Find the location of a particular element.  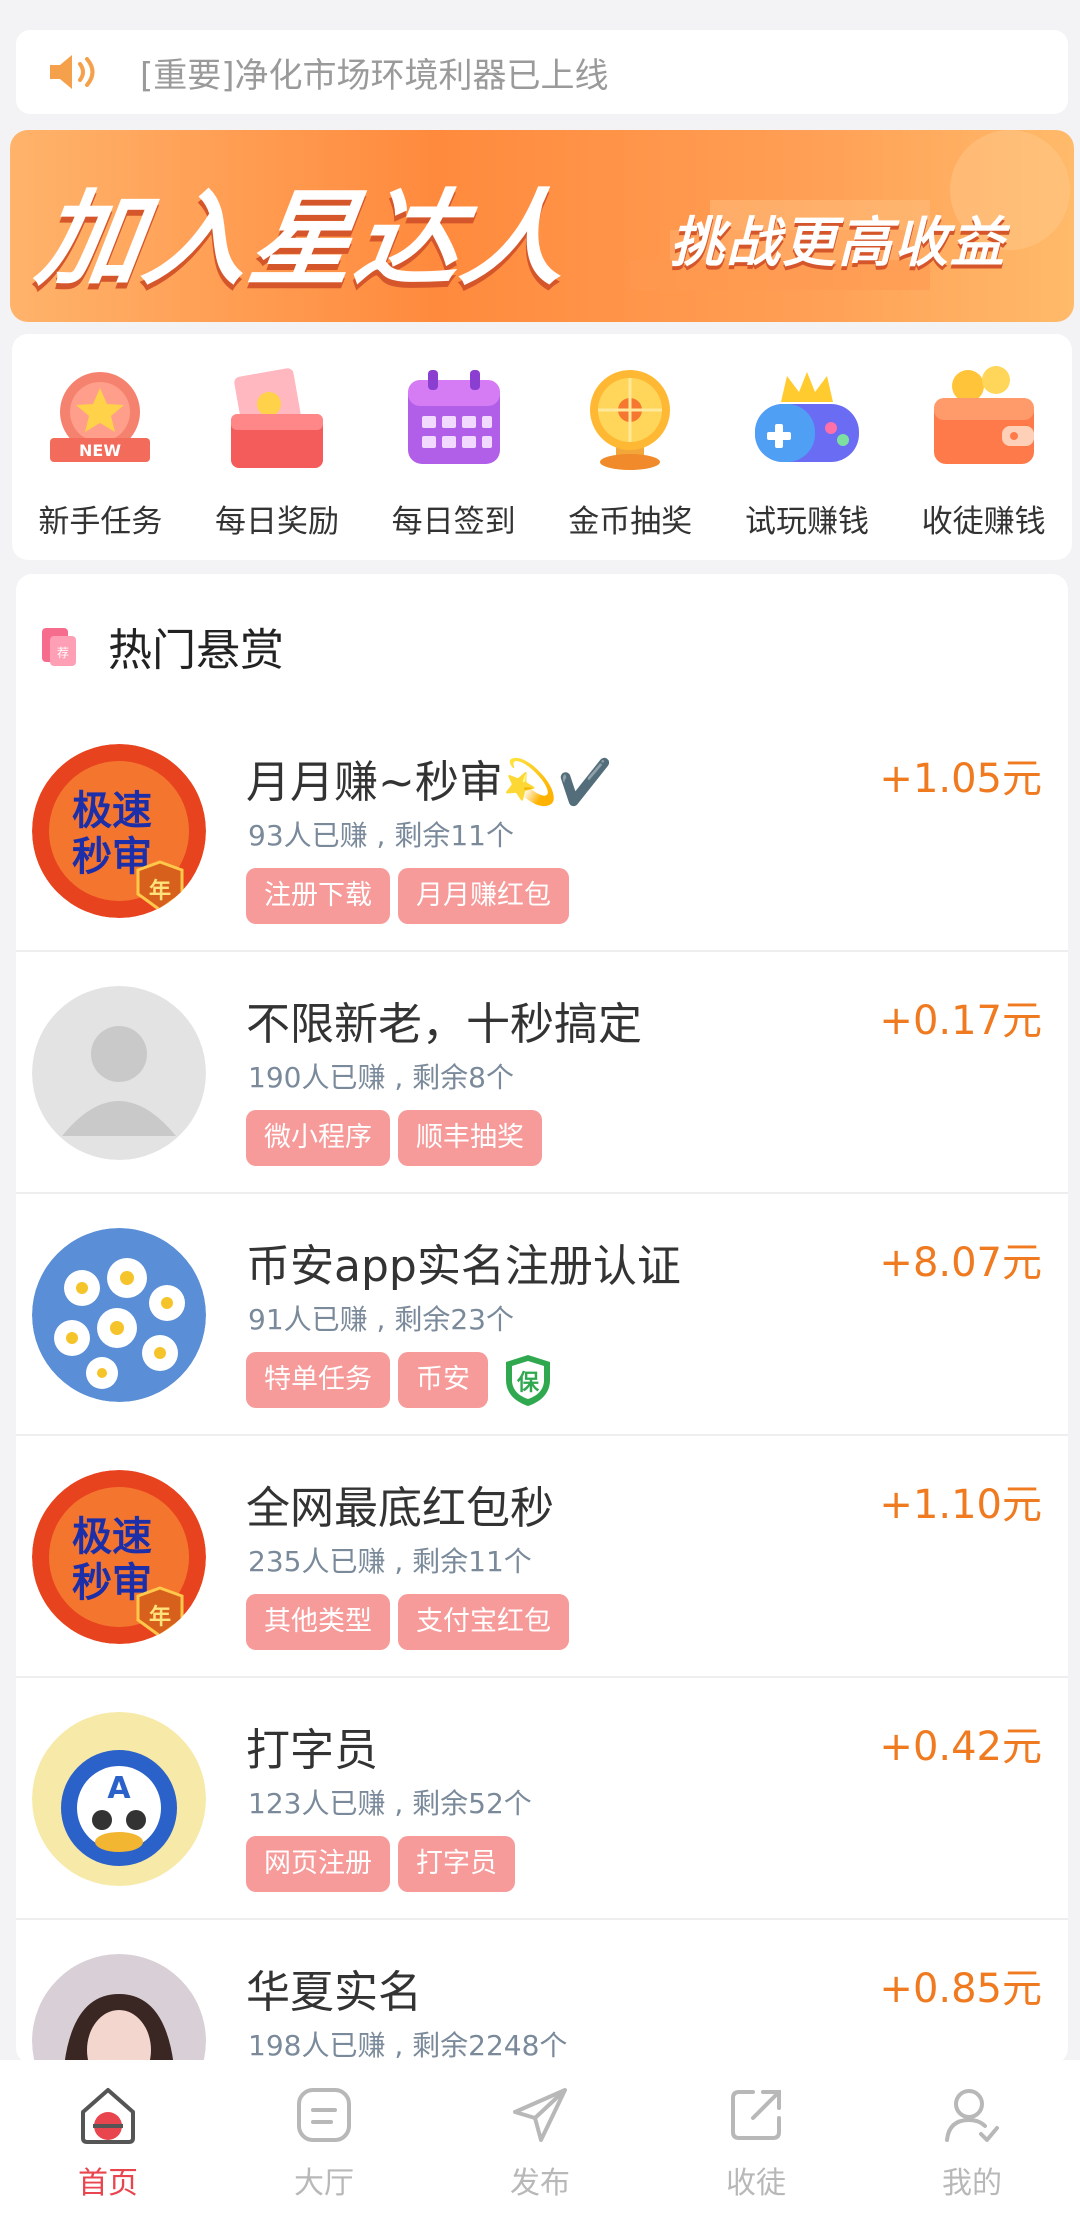

task-reward: +1.05元 is located at coordinates (960, 779).